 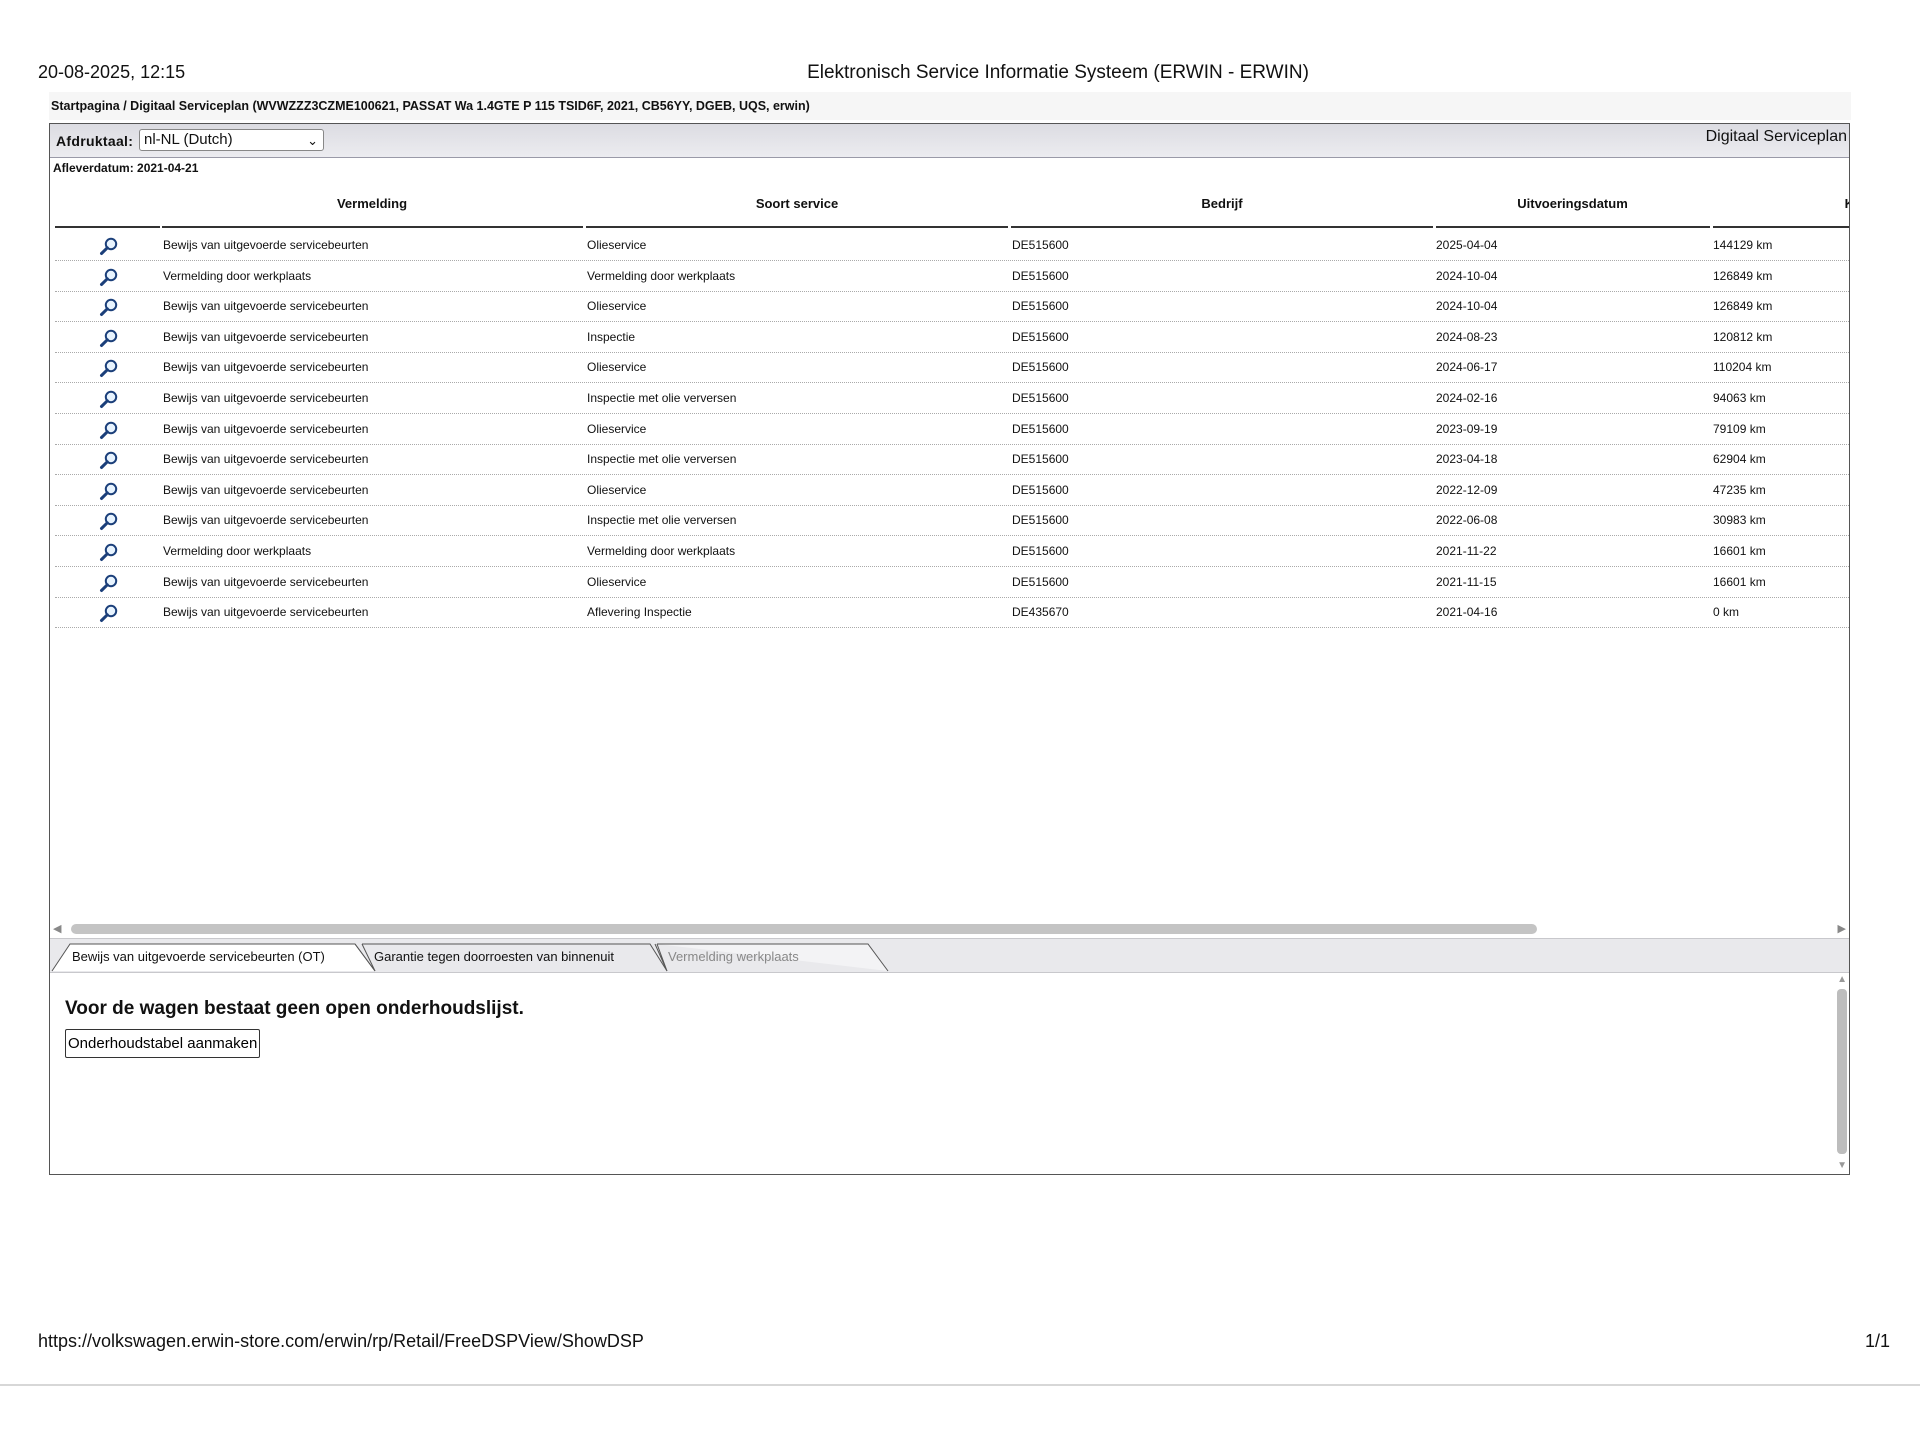 I want to click on page-bottom-rule, so click(x=960, y=1385).